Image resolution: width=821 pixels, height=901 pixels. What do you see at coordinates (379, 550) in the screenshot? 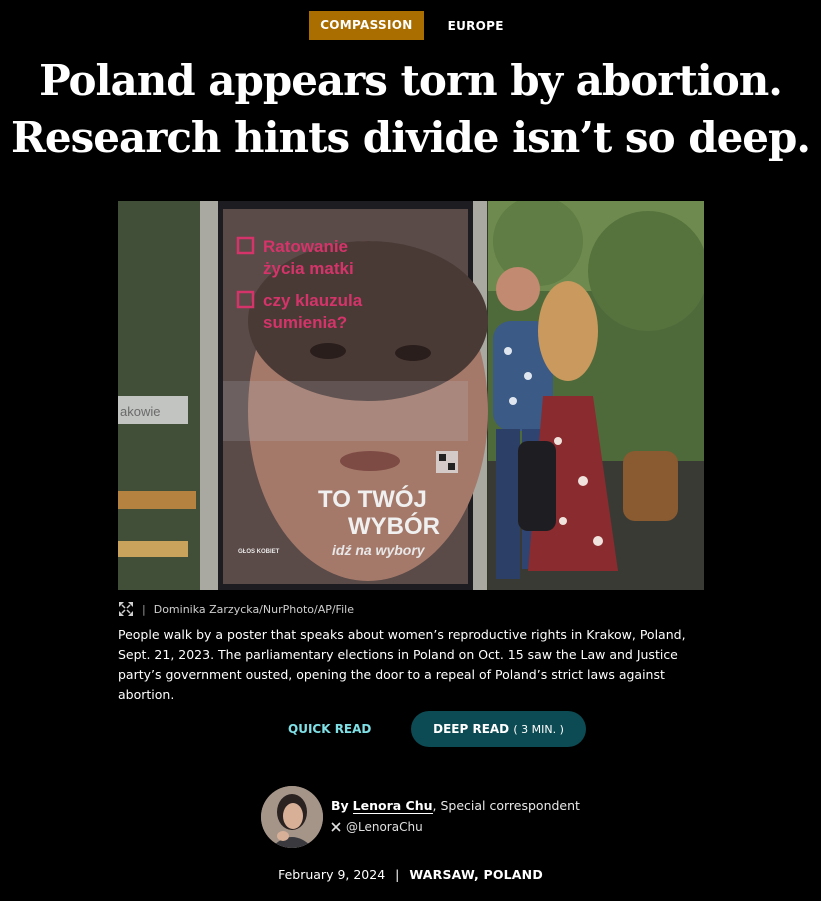
I see `poster-sub: idź na wybory` at bounding box center [379, 550].